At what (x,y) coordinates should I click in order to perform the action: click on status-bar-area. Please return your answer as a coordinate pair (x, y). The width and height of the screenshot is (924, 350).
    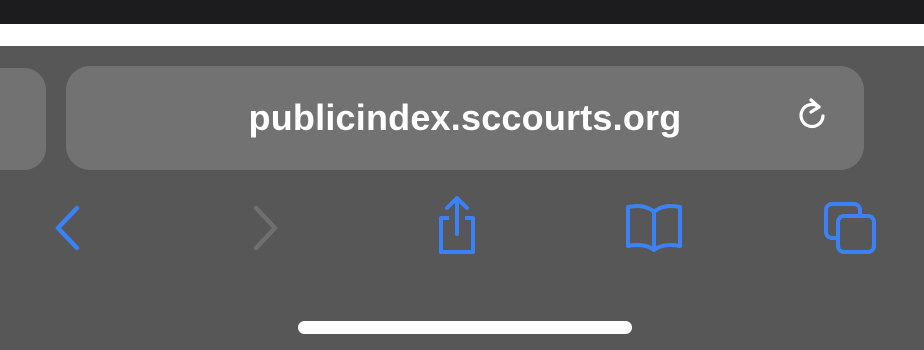
    Looking at the image, I should click on (462, 12).